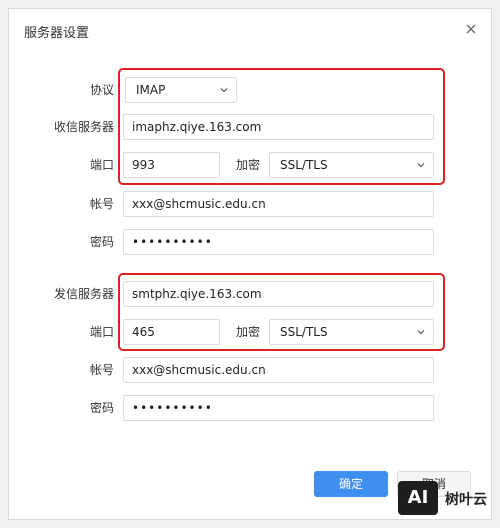 The width and height of the screenshot is (500, 528). Describe the element at coordinates (181, 90) in the screenshot. I see `protocol-select: IMAP` at that location.